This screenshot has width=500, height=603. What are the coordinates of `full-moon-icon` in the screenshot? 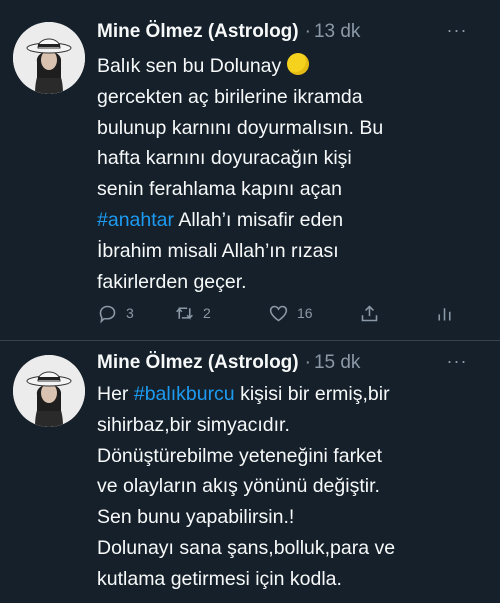 It's located at (298, 64).